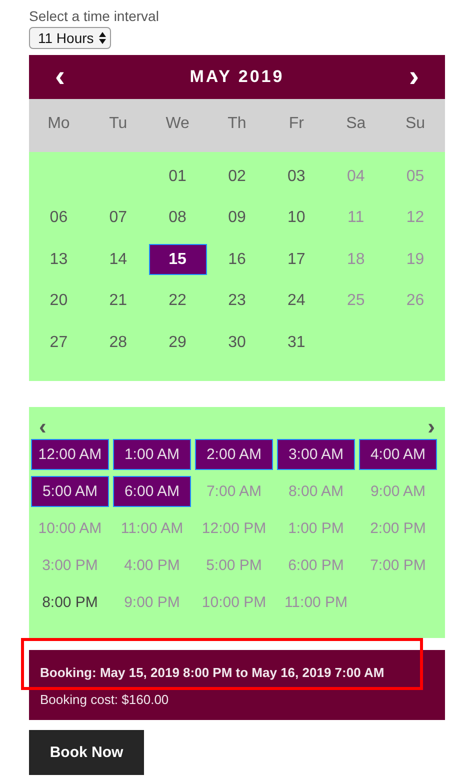  What do you see at coordinates (105, 700) in the screenshot?
I see `booking-cost: Booking cost: $160.00` at bounding box center [105, 700].